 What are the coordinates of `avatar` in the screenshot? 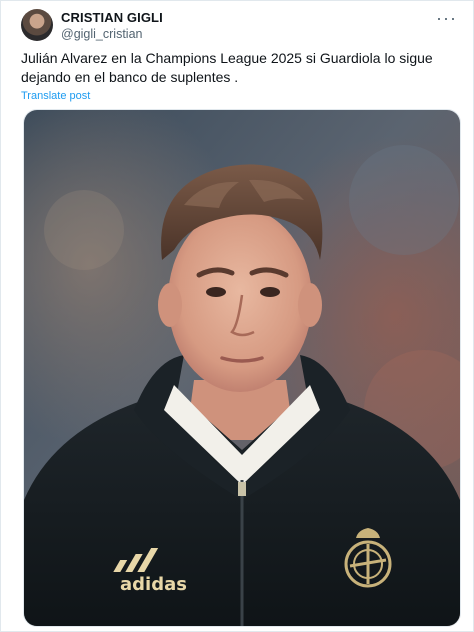 It's located at (37, 25).